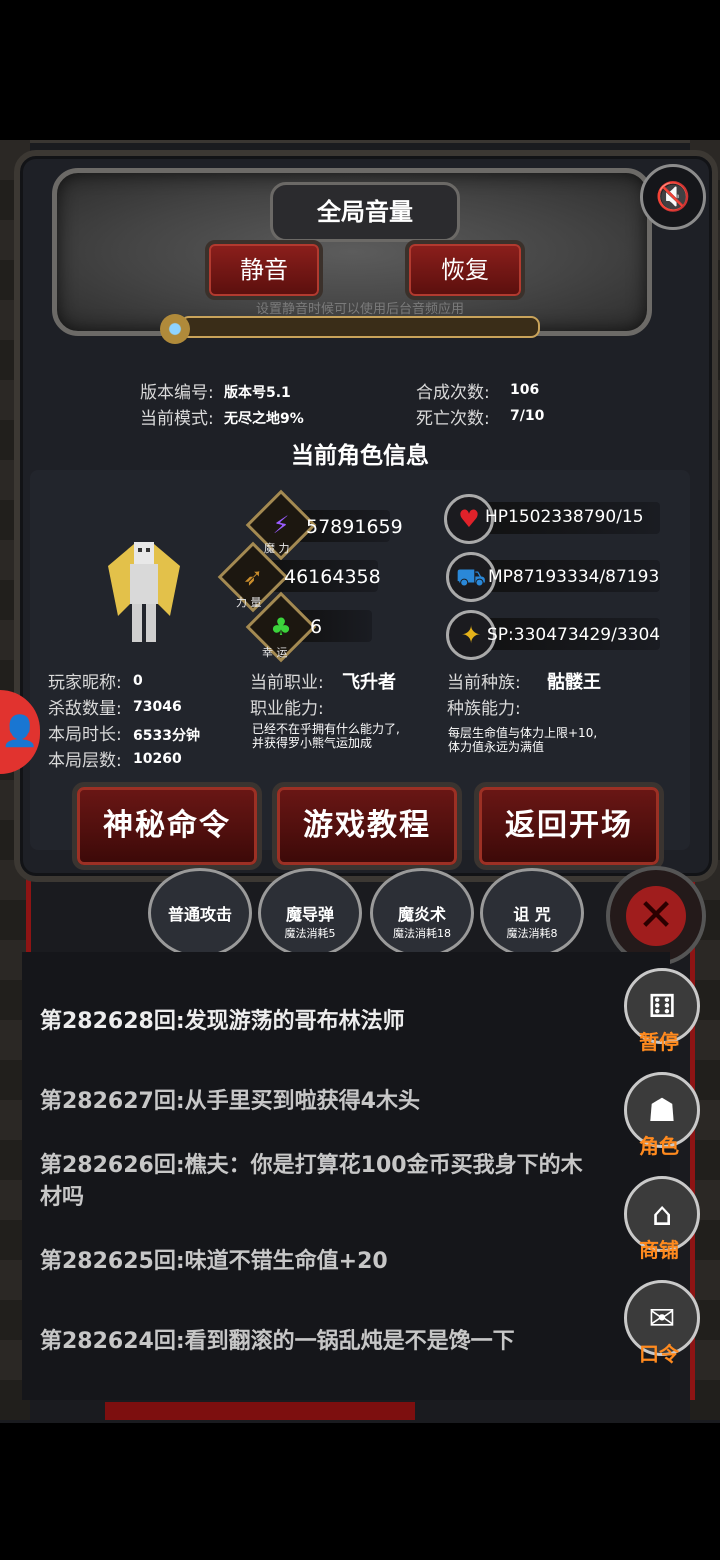 This screenshot has height=1560, width=720. I want to click on race-ability-desc-1: 每层生命值与体力上限+10,, so click(523, 733).